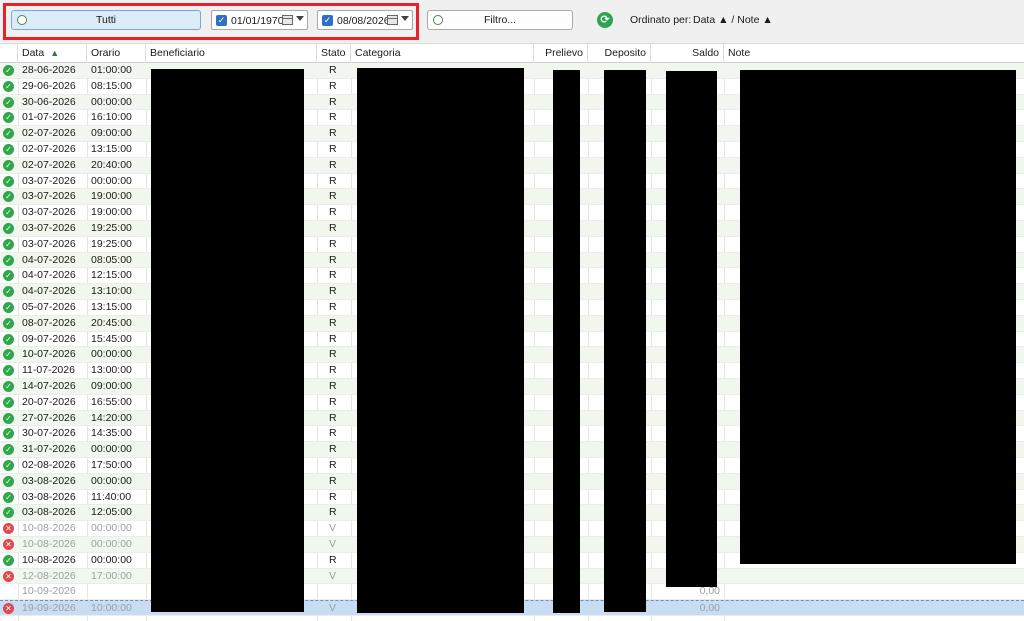 The width and height of the screenshot is (1024, 621). What do you see at coordinates (211, 21) in the screenshot?
I see `highlight-box` at bounding box center [211, 21].